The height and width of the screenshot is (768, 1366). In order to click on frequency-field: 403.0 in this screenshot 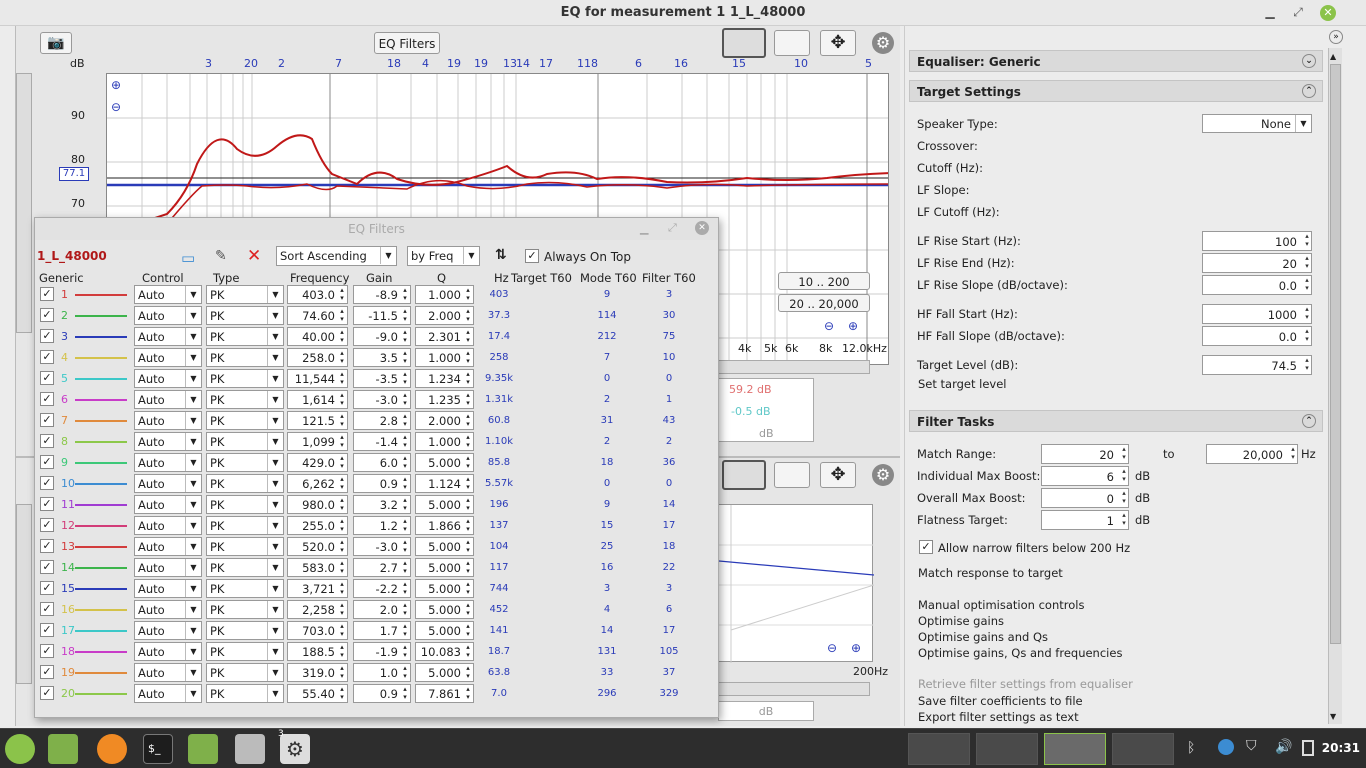, I will do `click(317, 294)`.